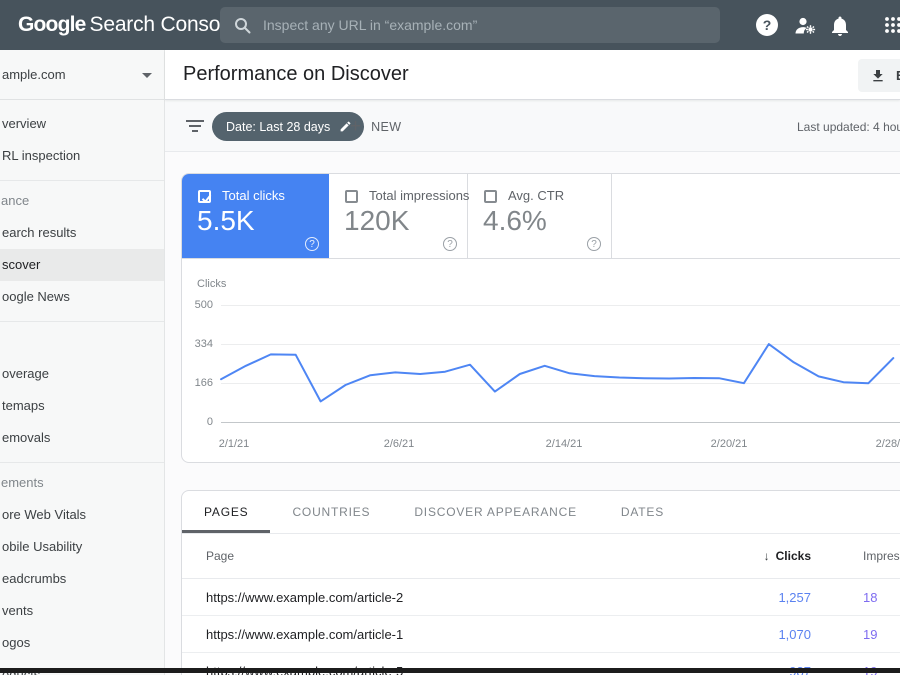 Image resolution: width=900 pixels, height=675 pixels. Describe the element at coordinates (541, 556) in the screenshot. I see `table-header-row: Page ↓Clicks Impressions` at that location.